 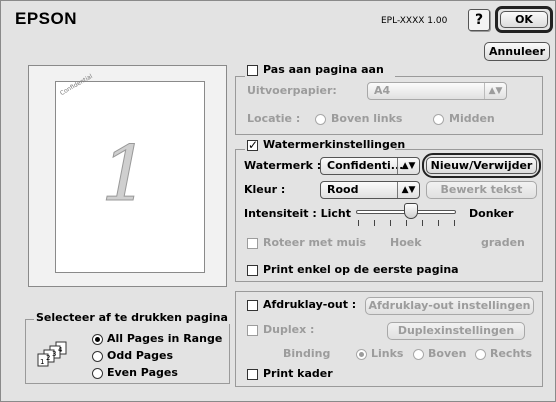 What do you see at coordinates (42, 362) in the screenshot?
I see `page-icon-number-1: 1` at bounding box center [42, 362].